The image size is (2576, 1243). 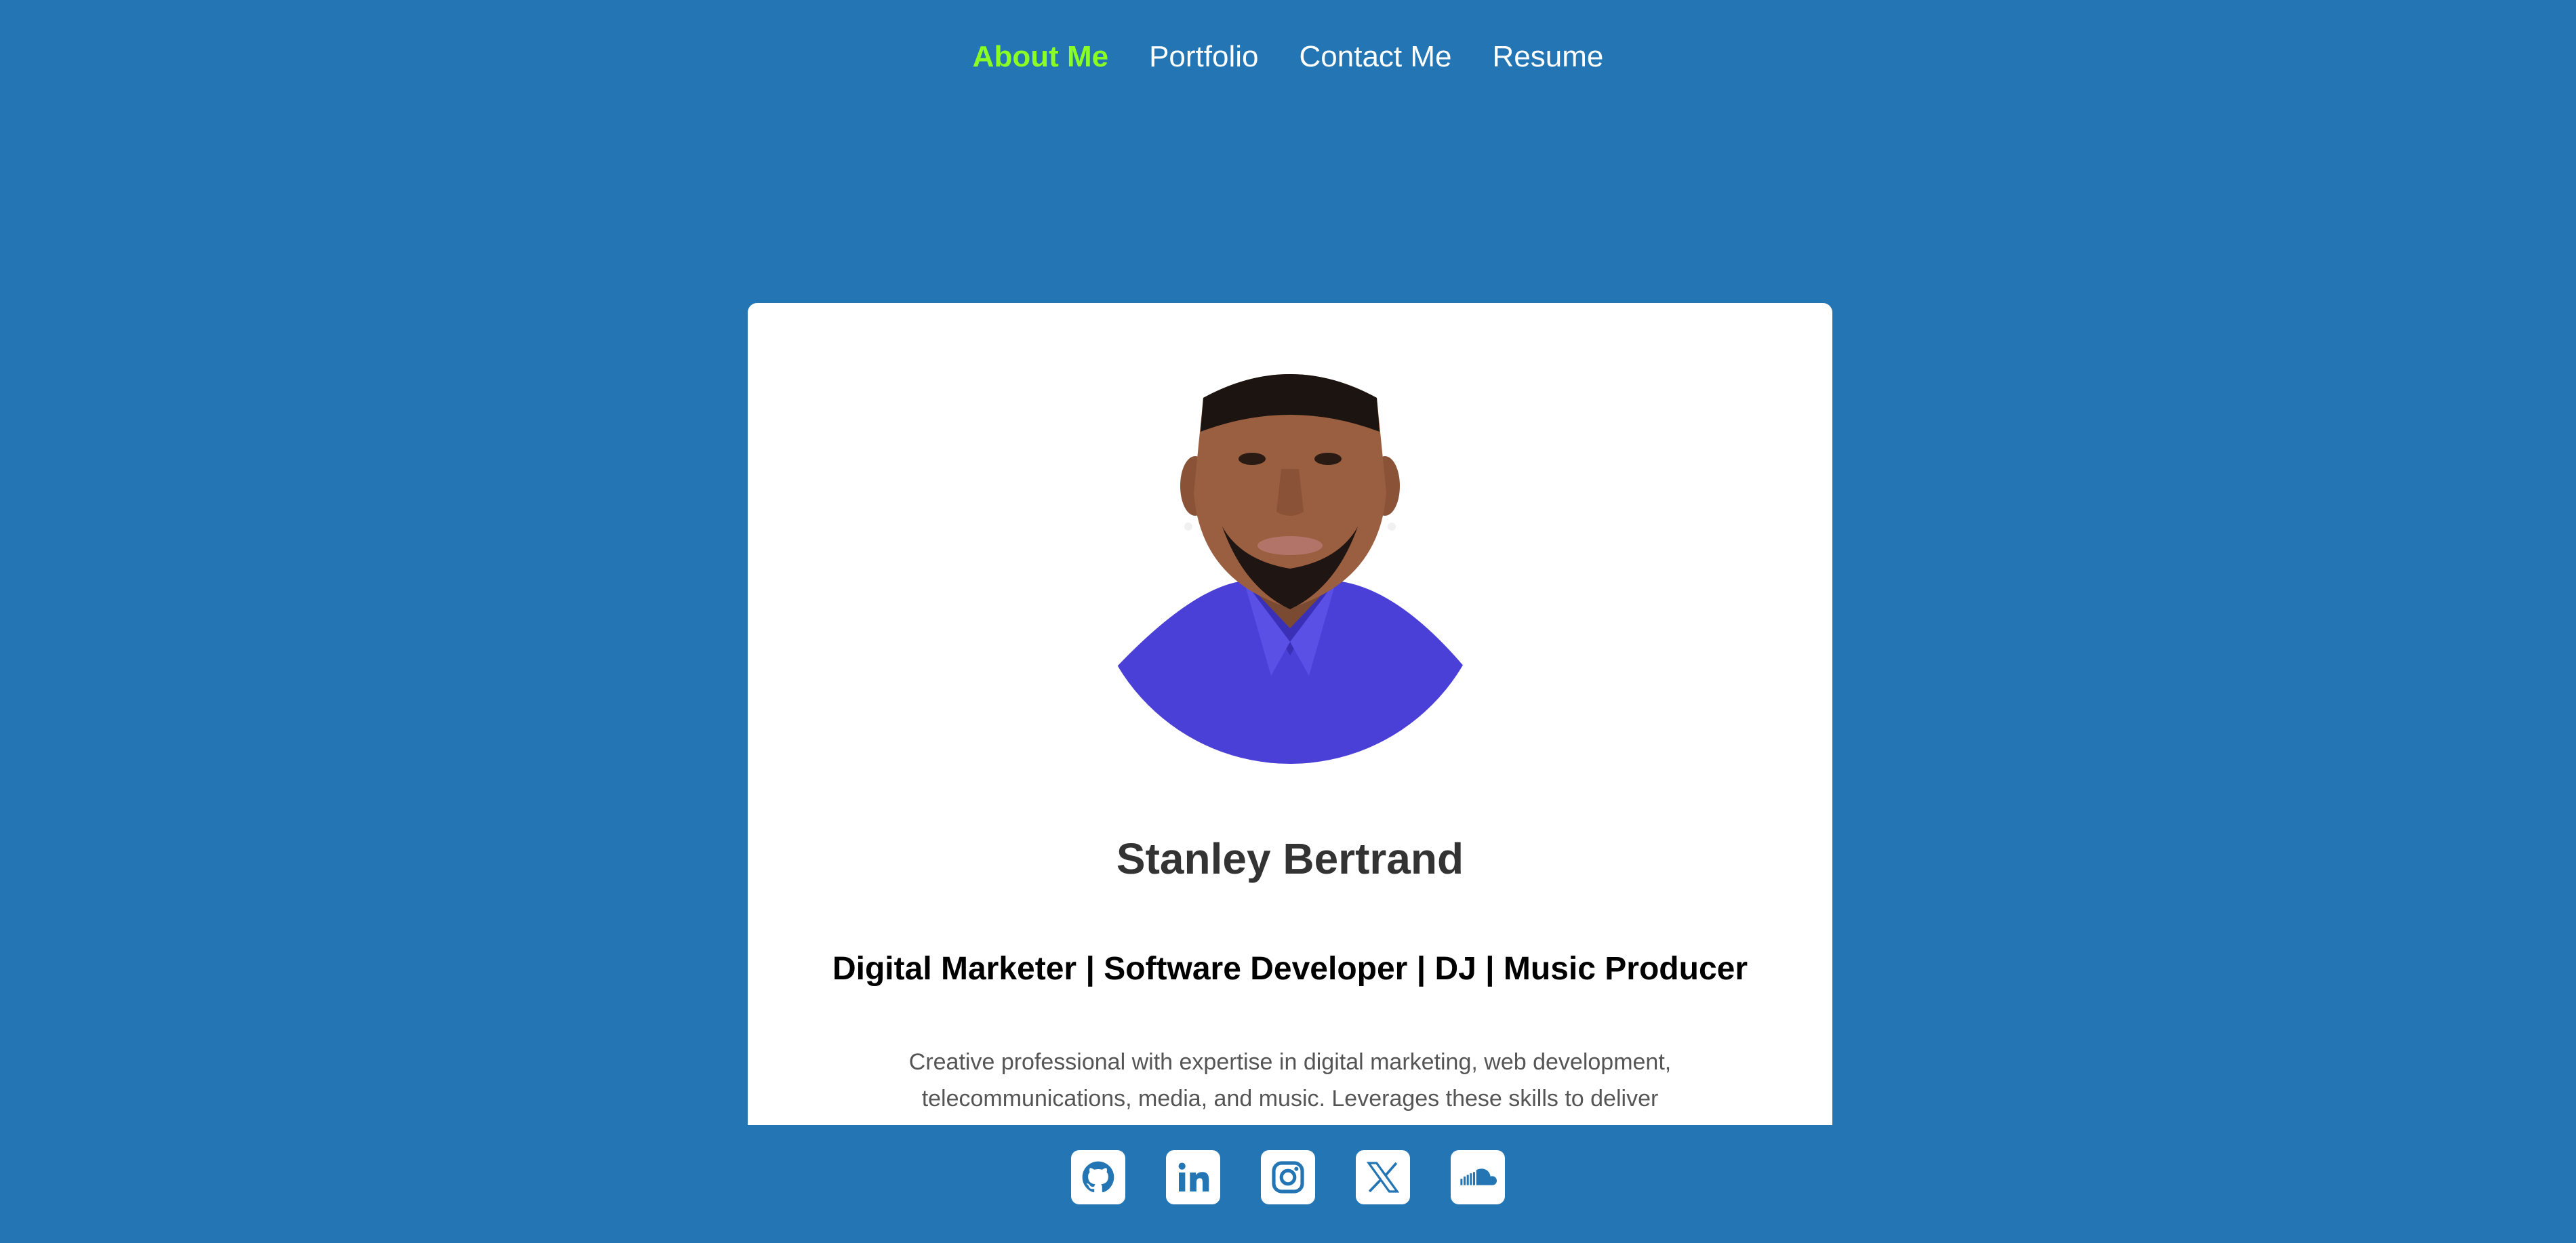 I want to click on linkedin-icon, so click(x=1193, y=1176).